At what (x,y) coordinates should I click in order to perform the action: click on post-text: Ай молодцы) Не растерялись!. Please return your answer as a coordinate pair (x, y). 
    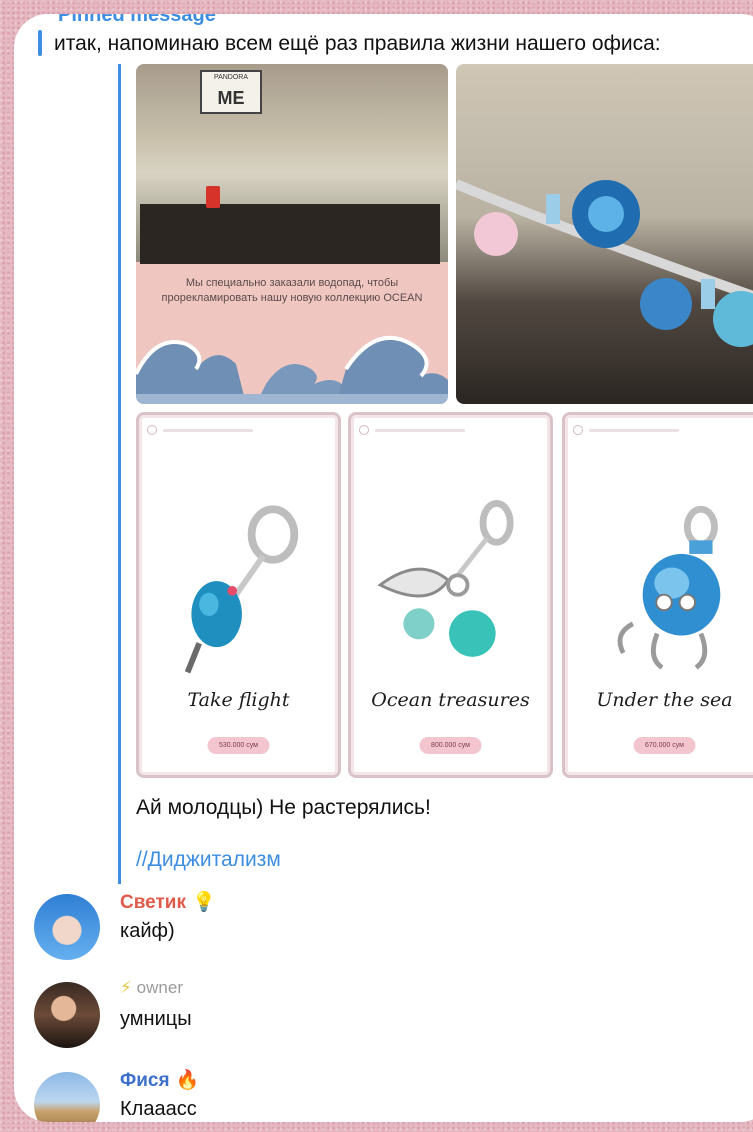
    Looking at the image, I should click on (283, 807).